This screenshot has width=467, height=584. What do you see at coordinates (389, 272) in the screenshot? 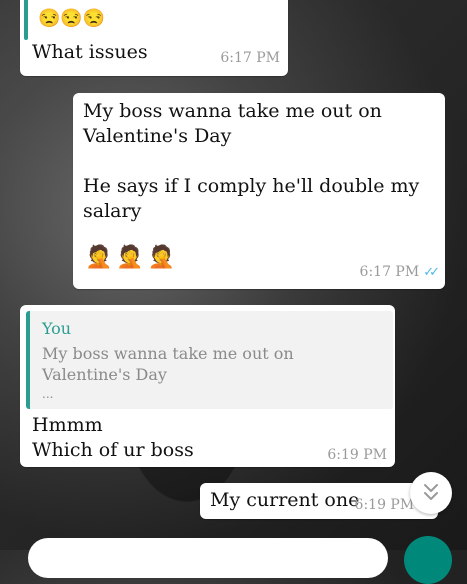
I see `message-time-text: 6:17 PM` at bounding box center [389, 272].